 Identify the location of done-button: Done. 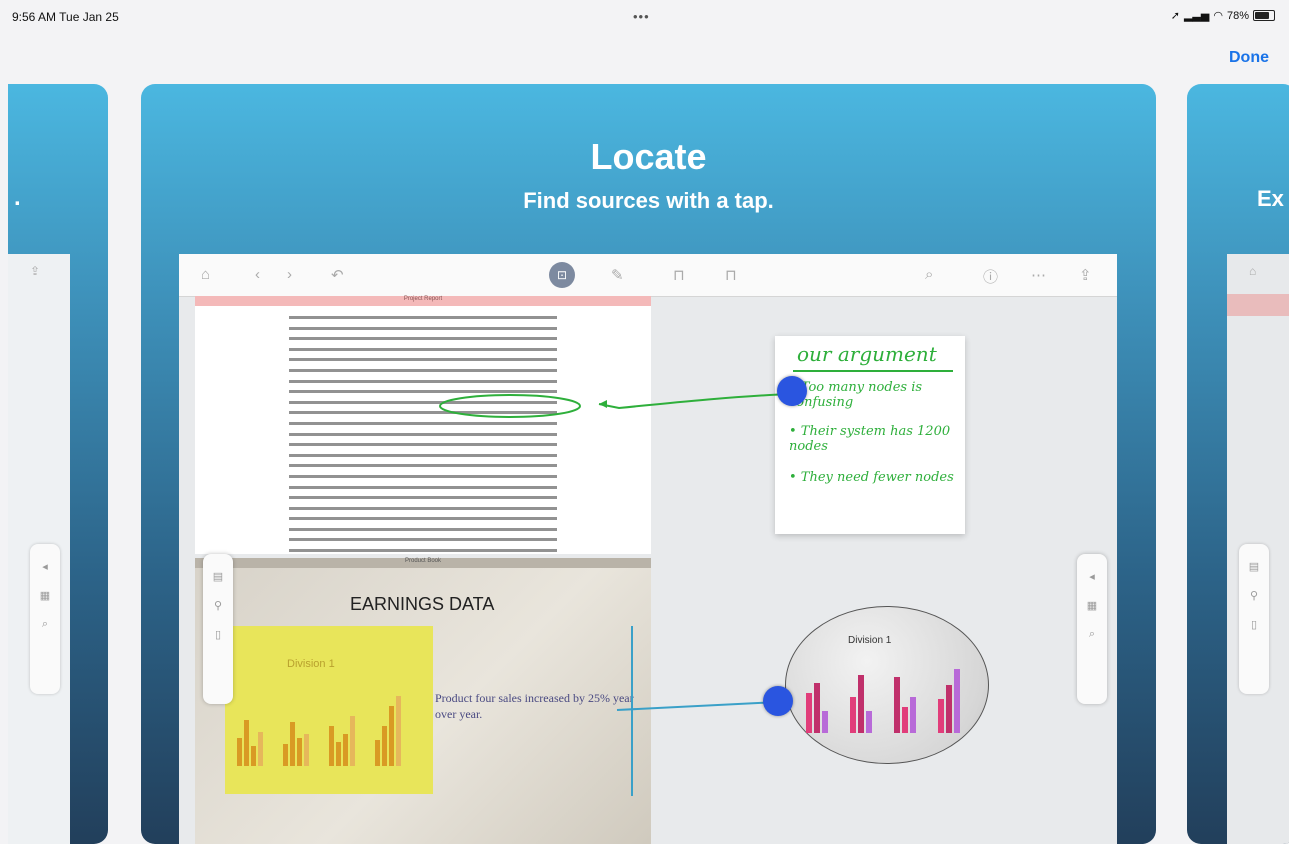
(1249, 58).